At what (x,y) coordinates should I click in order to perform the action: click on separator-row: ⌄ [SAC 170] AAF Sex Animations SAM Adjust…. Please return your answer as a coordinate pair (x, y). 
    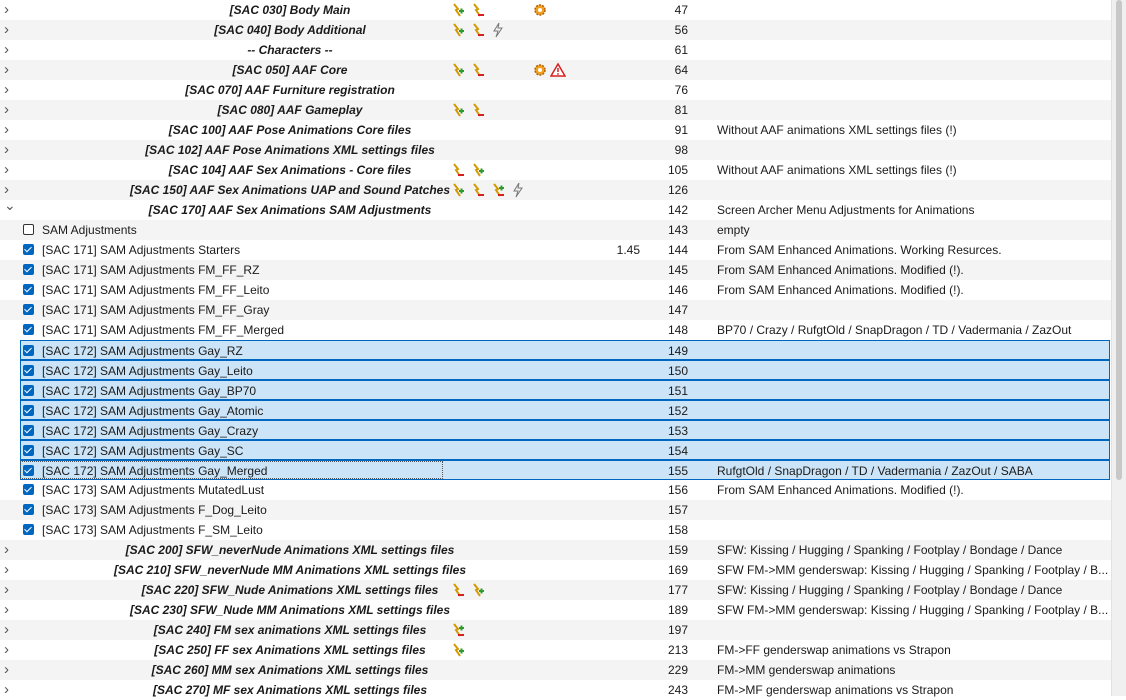
    Looking at the image, I should click on (555, 209).